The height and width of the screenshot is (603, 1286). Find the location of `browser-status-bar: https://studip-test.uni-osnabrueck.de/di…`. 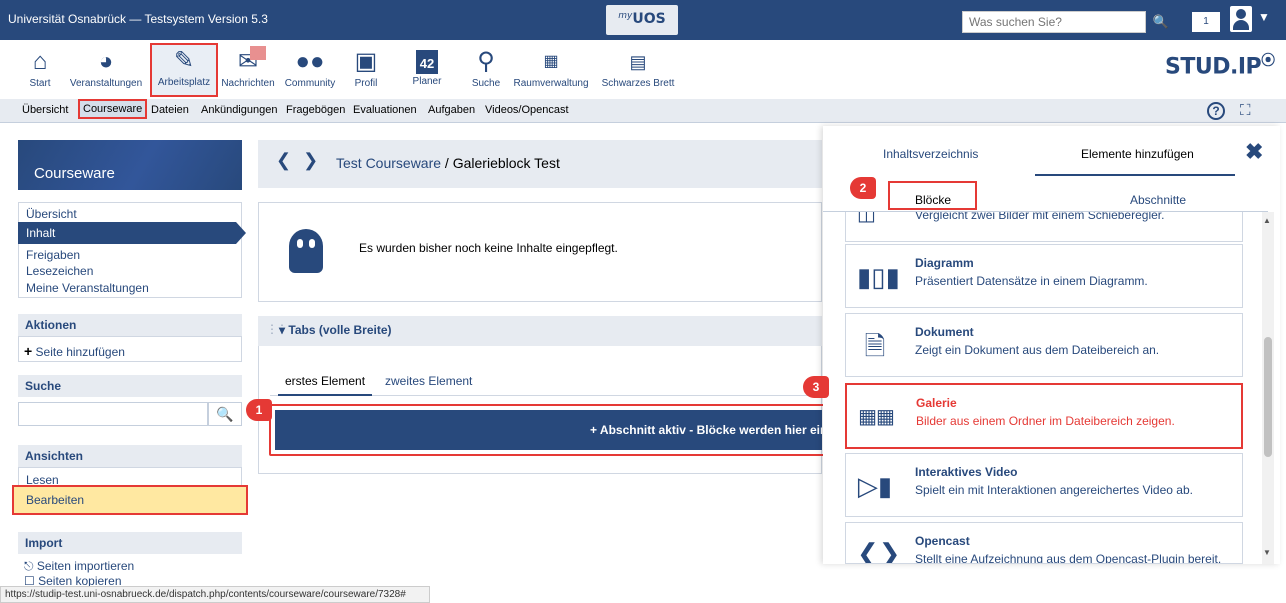

browser-status-bar: https://studip-test.uni-osnabrueck.de/di… is located at coordinates (215, 594).